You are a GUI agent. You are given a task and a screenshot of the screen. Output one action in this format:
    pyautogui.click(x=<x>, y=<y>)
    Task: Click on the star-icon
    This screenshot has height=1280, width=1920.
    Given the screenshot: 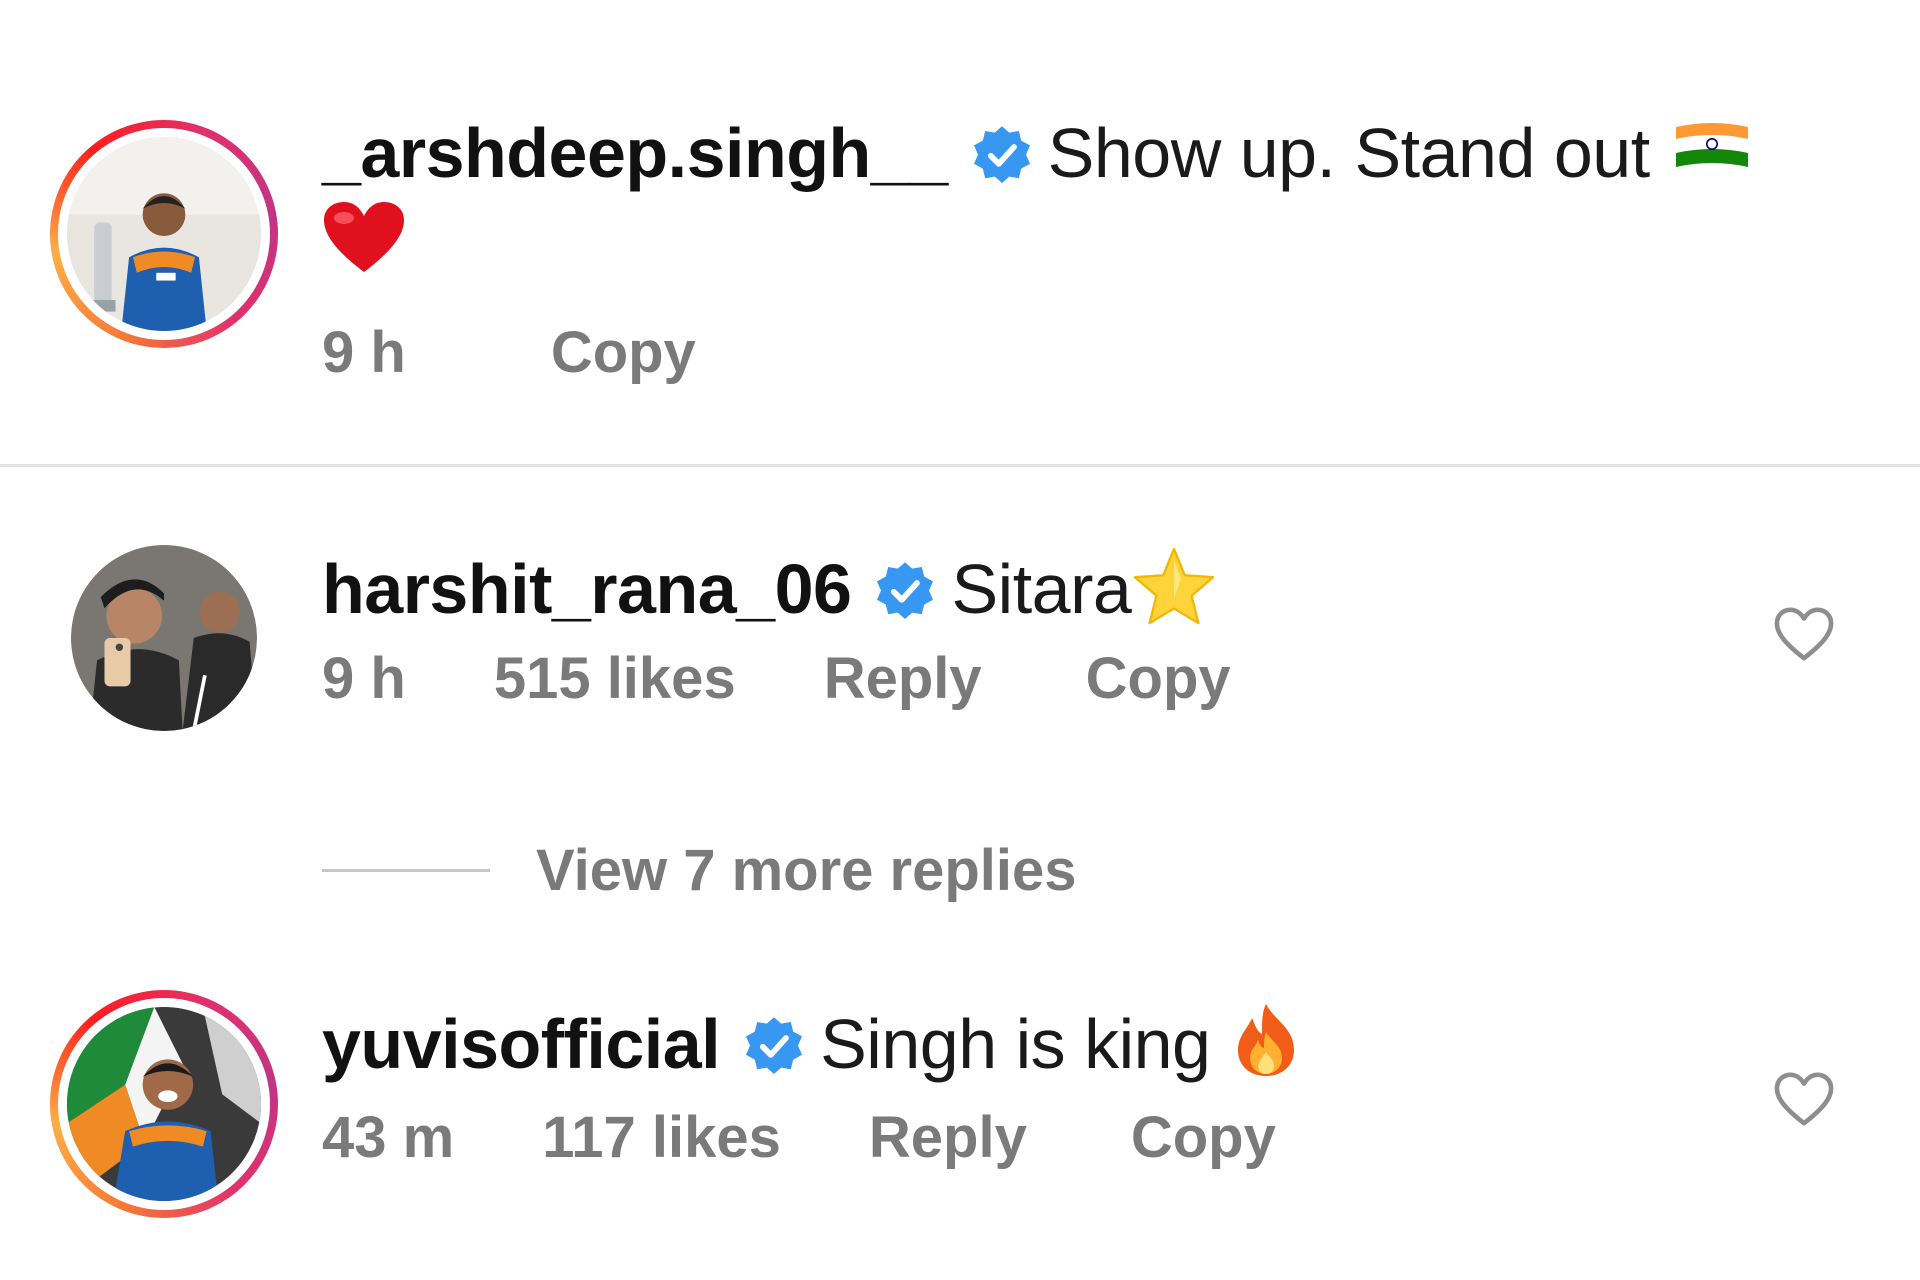 What is the action you would take?
    pyautogui.click(x=1174, y=586)
    